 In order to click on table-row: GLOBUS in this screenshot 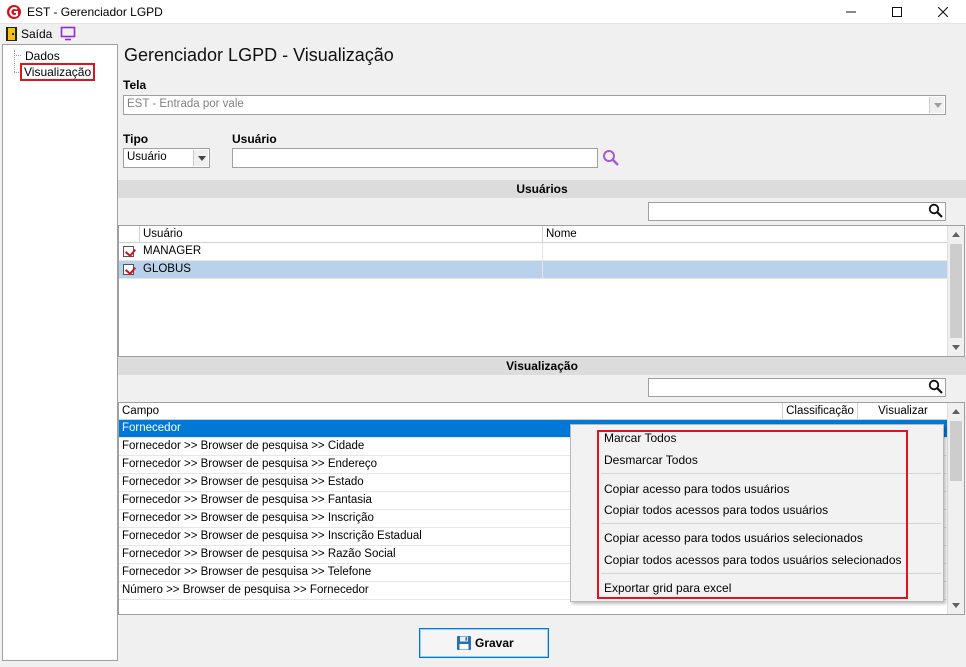, I will do `click(541, 270)`.